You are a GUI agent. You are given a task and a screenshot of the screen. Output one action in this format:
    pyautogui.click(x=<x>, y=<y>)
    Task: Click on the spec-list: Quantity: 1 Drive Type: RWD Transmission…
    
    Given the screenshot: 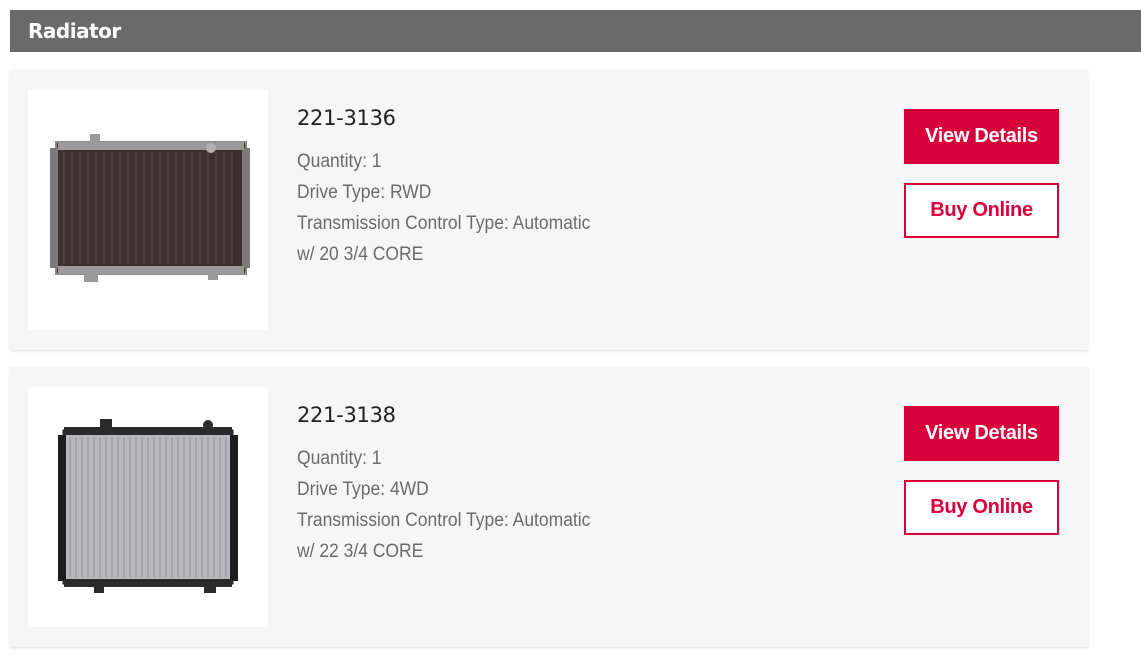 What is the action you would take?
    pyautogui.click(x=456, y=208)
    